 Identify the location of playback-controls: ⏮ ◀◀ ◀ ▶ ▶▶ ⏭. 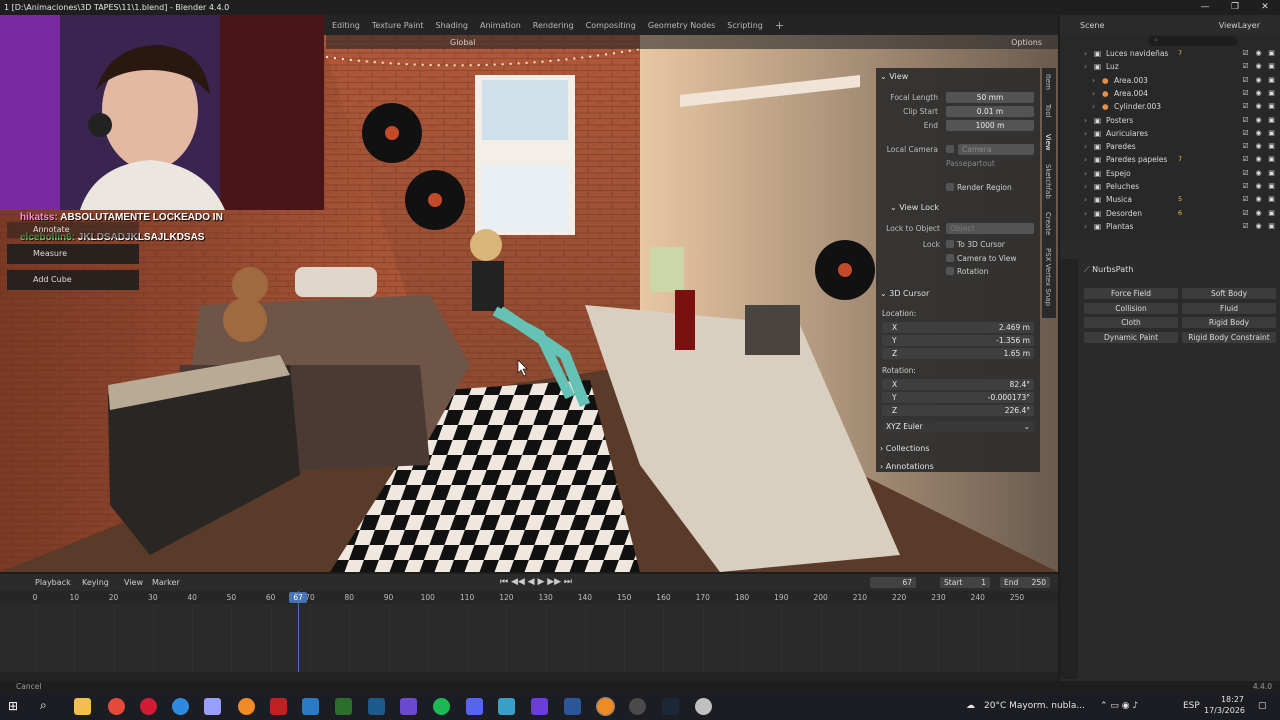
(536, 582).